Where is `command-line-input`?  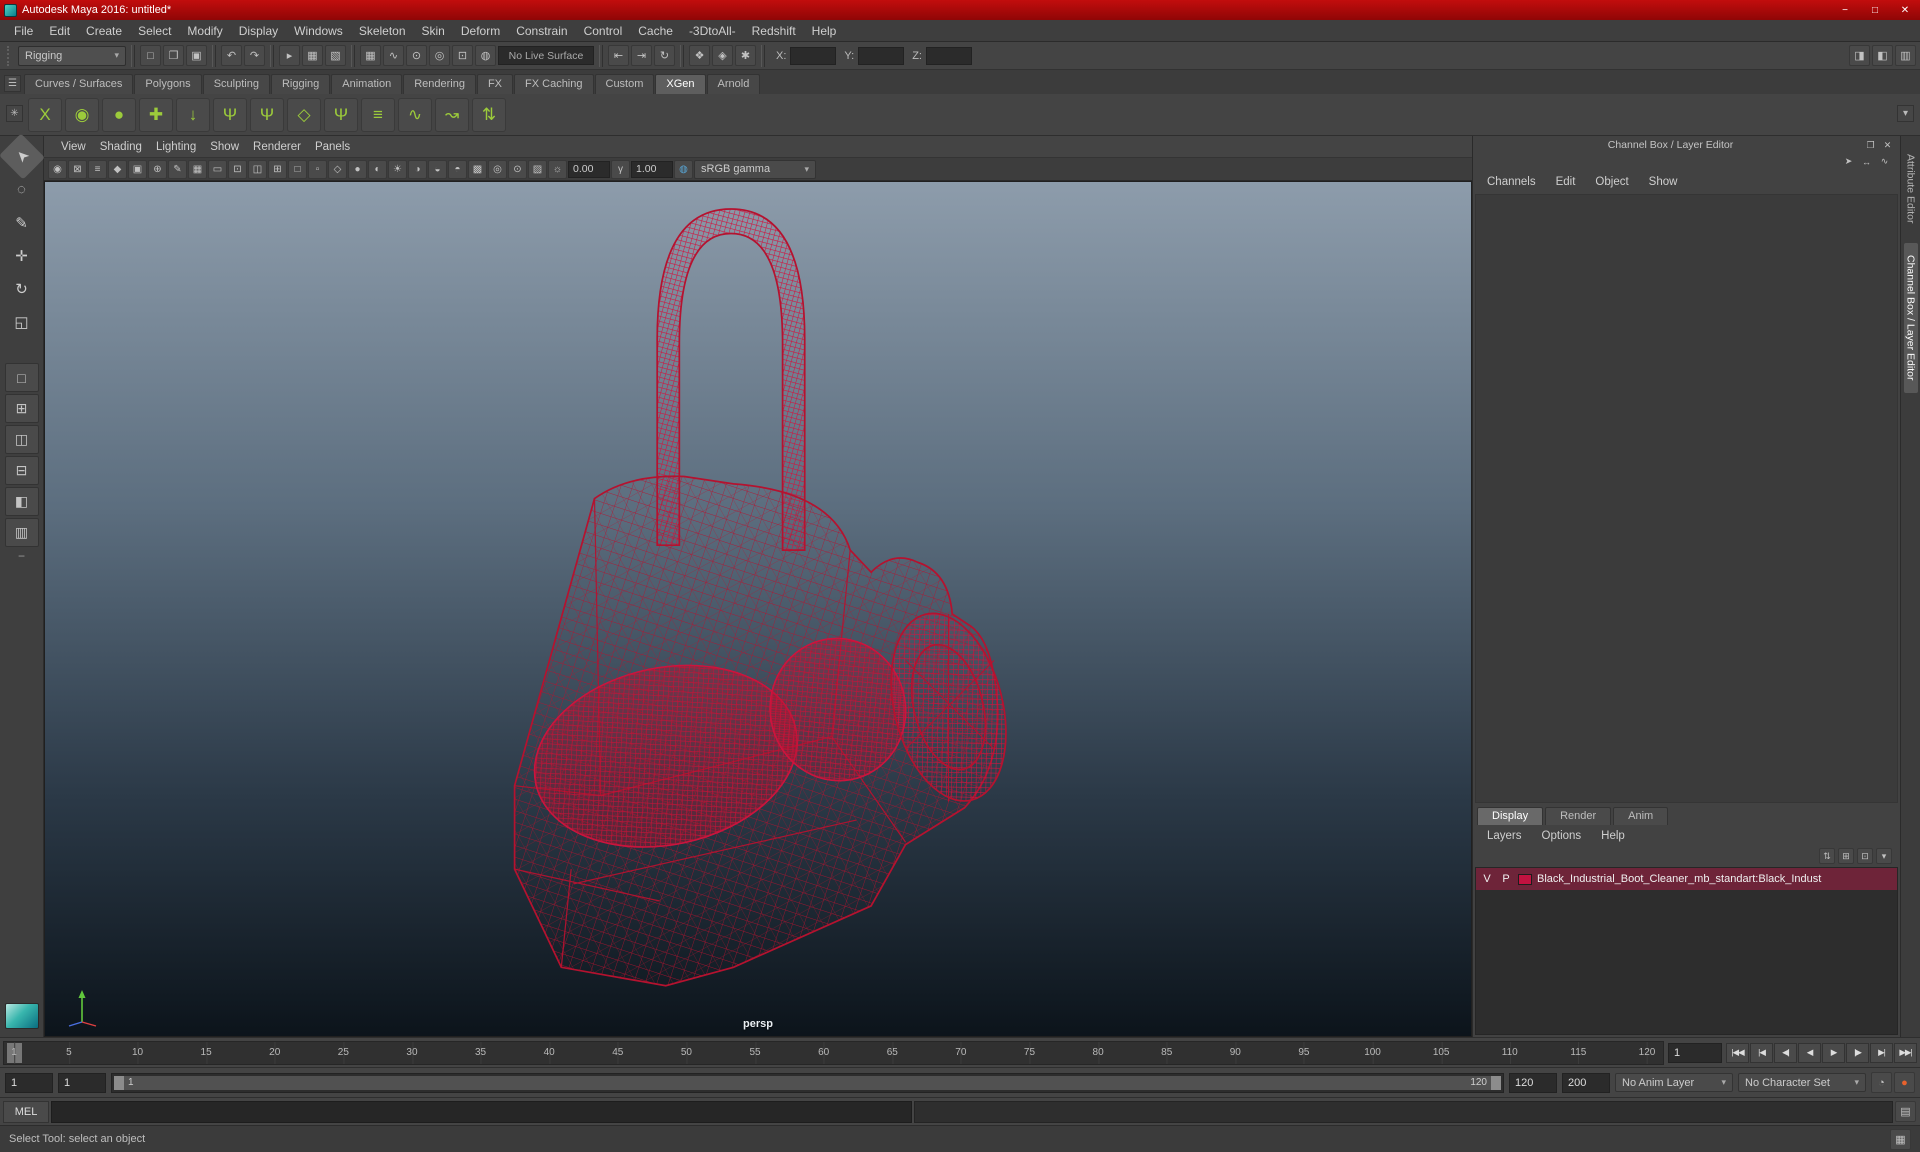 command-line-input is located at coordinates (482, 1111).